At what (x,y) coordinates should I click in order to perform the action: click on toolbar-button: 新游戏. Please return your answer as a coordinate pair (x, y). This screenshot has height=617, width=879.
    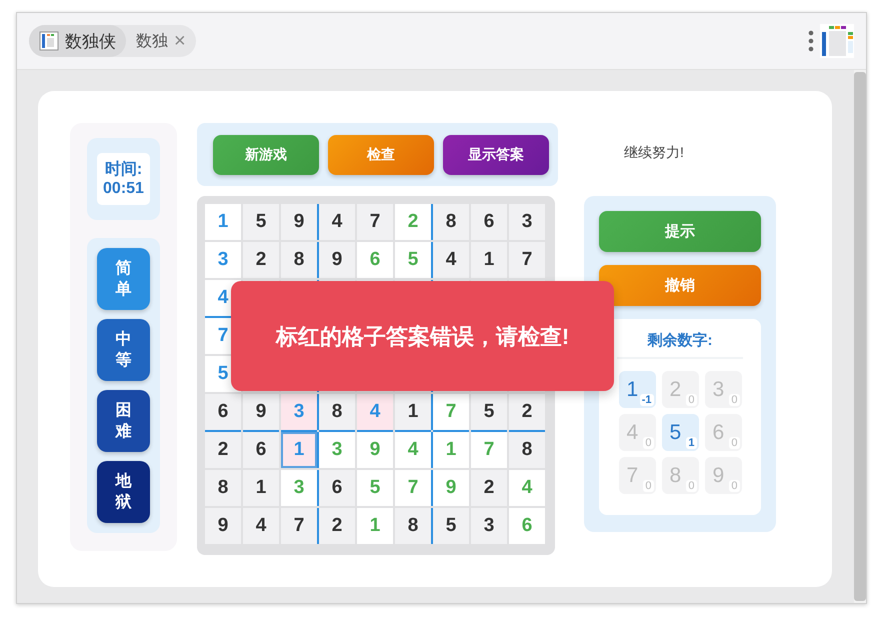
    Looking at the image, I should click on (266, 154).